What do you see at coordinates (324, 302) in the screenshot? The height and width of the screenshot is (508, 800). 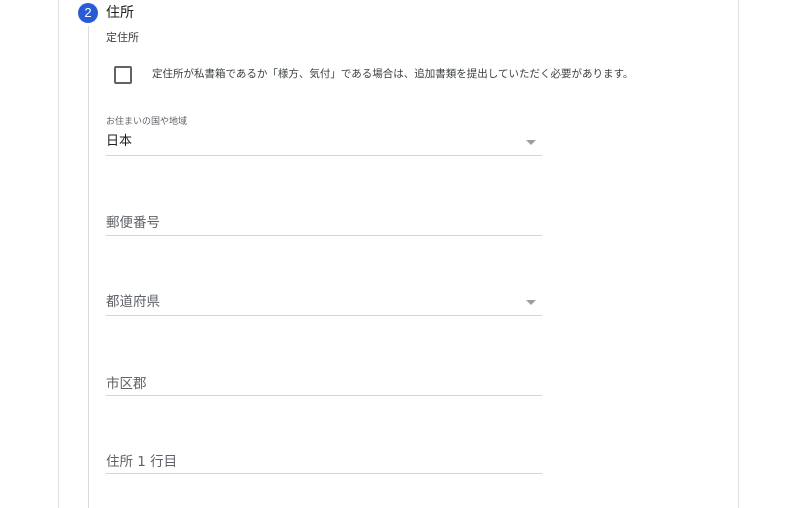 I see `prefecture-select: 都道府県` at bounding box center [324, 302].